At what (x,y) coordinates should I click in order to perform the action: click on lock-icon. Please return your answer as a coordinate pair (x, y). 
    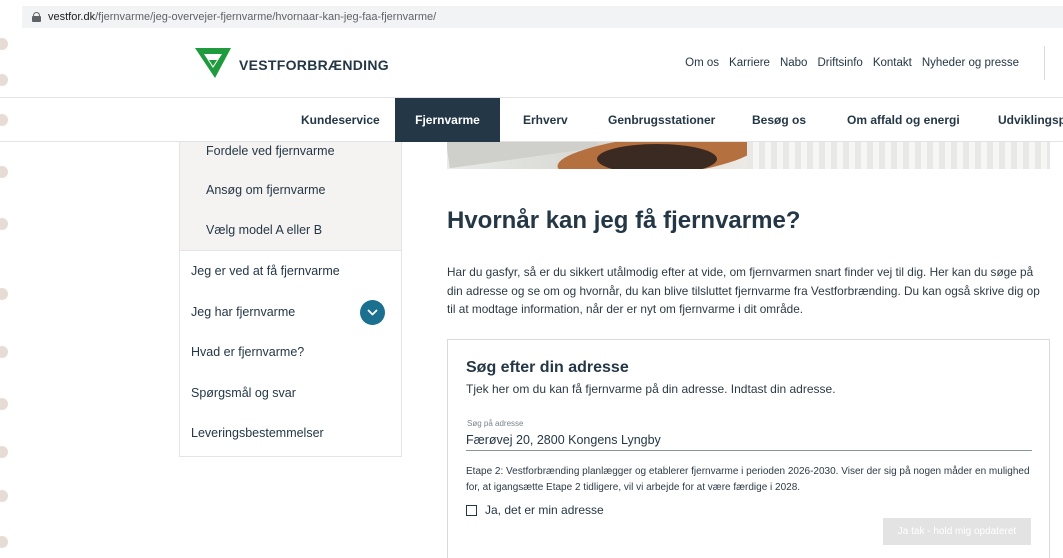
    Looking at the image, I should click on (36, 17).